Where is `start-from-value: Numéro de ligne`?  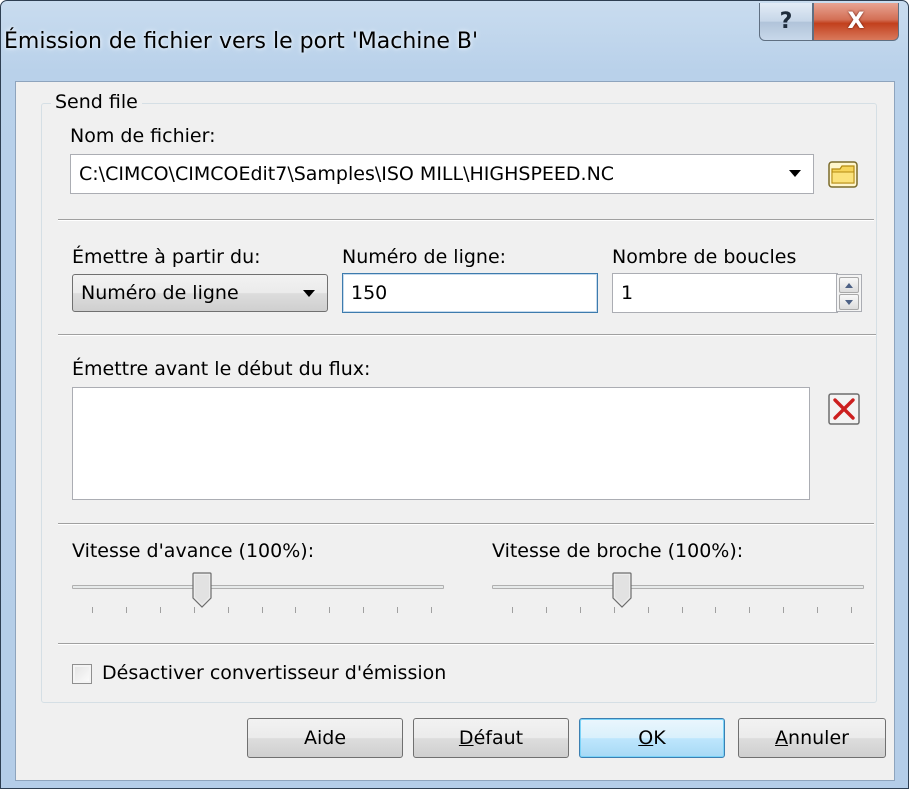 start-from-value: Numéro de ligne is located at coordinates (160, 293).